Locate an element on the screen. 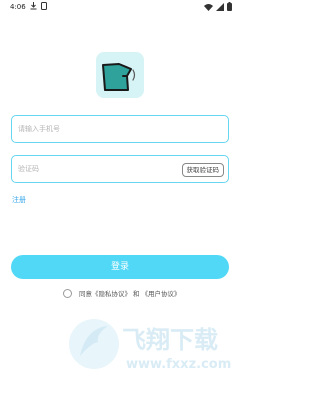 The width and height of the screenshot is (320, 400). signal-icon is located at coordinates (220, 6).